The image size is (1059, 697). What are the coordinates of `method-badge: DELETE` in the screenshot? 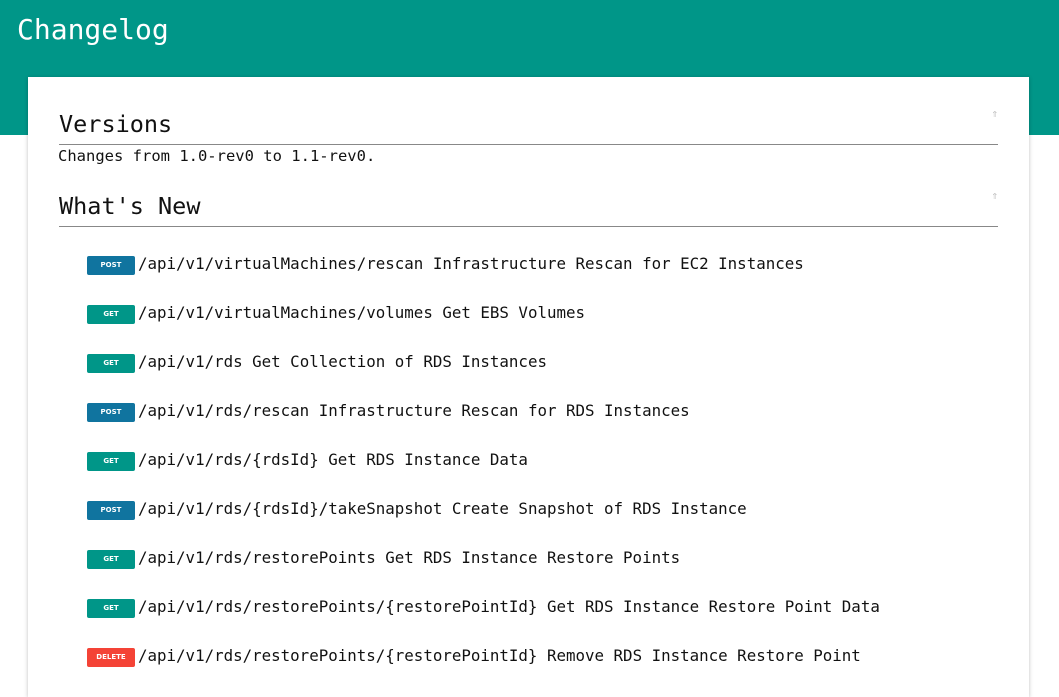 It's located at (111, 657).